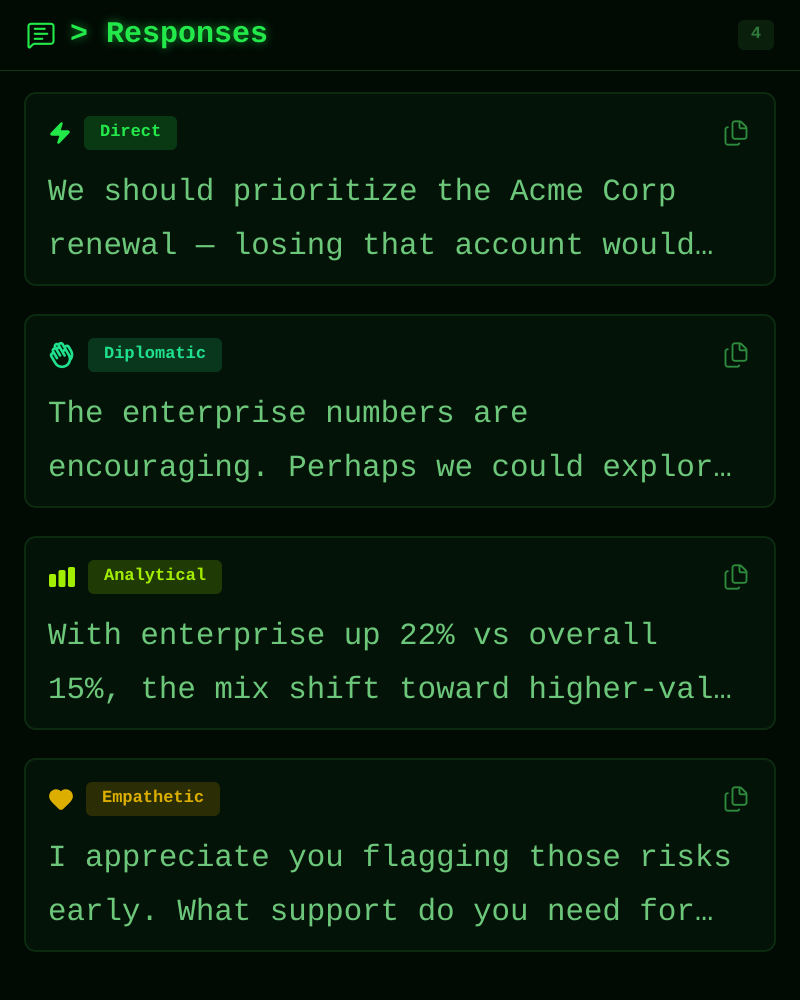  Describe the element at coordinates (153, 799) in the screenshot. I see `tone-tag: Empathetic` at that location.